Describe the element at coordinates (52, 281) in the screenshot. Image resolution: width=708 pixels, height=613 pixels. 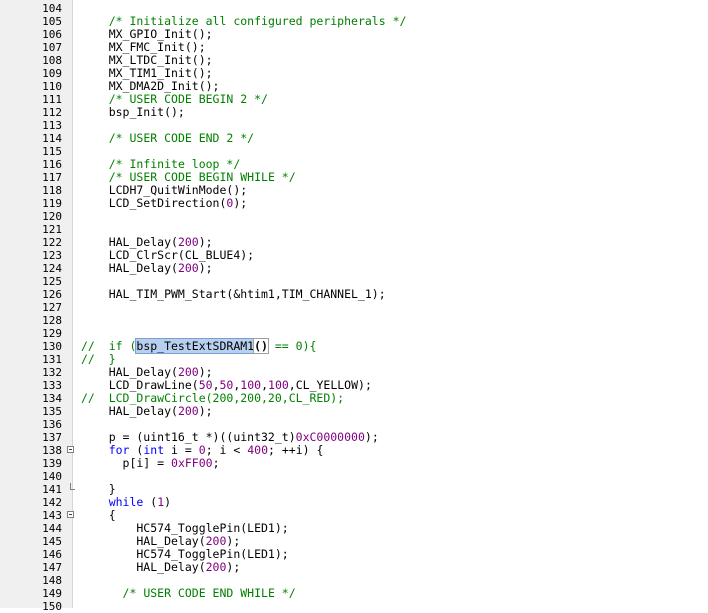
I see `line-number: 125` at that location.